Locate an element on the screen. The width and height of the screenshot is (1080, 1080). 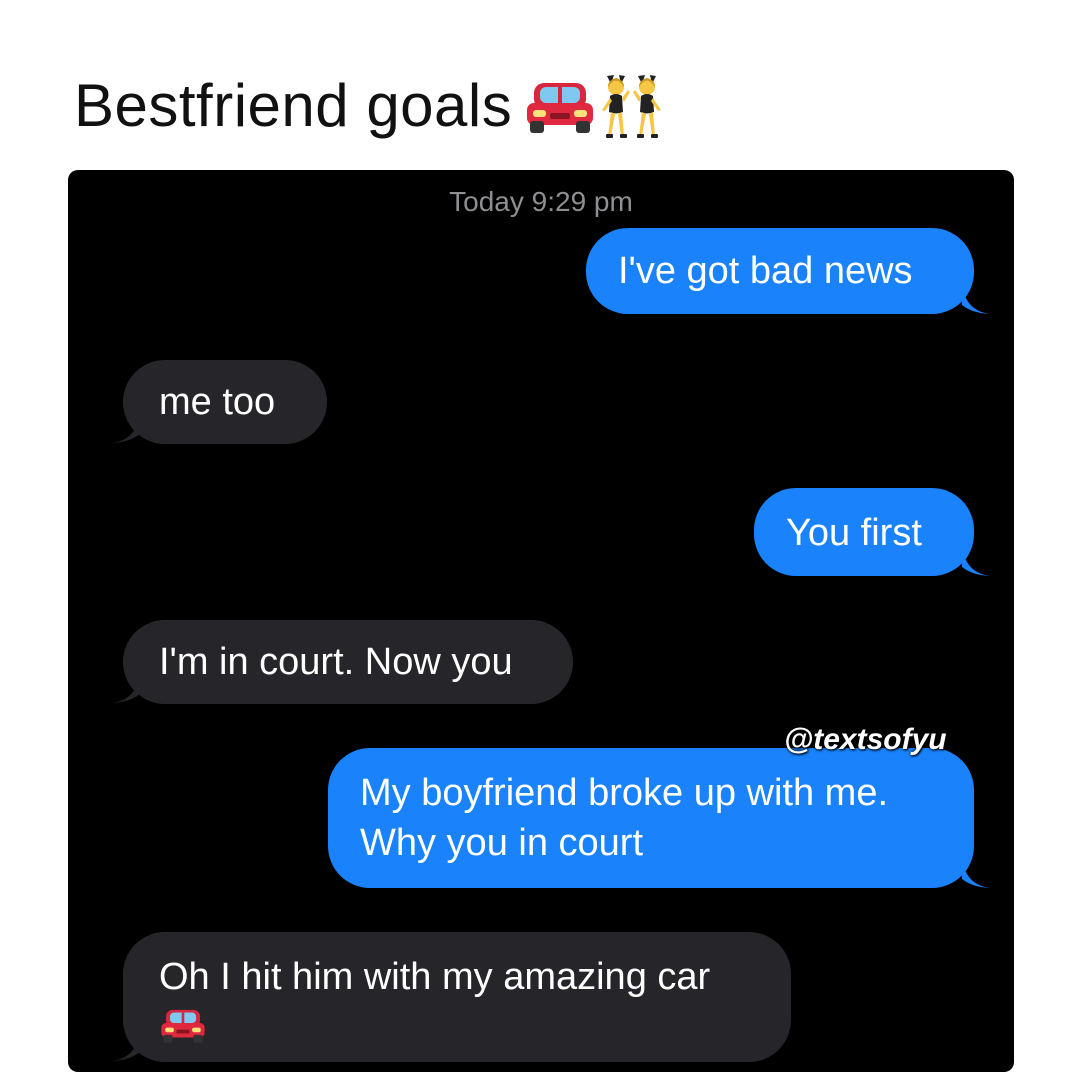
received-message-bubble: I'm in court. Now you is located at coordinates (348, 662).